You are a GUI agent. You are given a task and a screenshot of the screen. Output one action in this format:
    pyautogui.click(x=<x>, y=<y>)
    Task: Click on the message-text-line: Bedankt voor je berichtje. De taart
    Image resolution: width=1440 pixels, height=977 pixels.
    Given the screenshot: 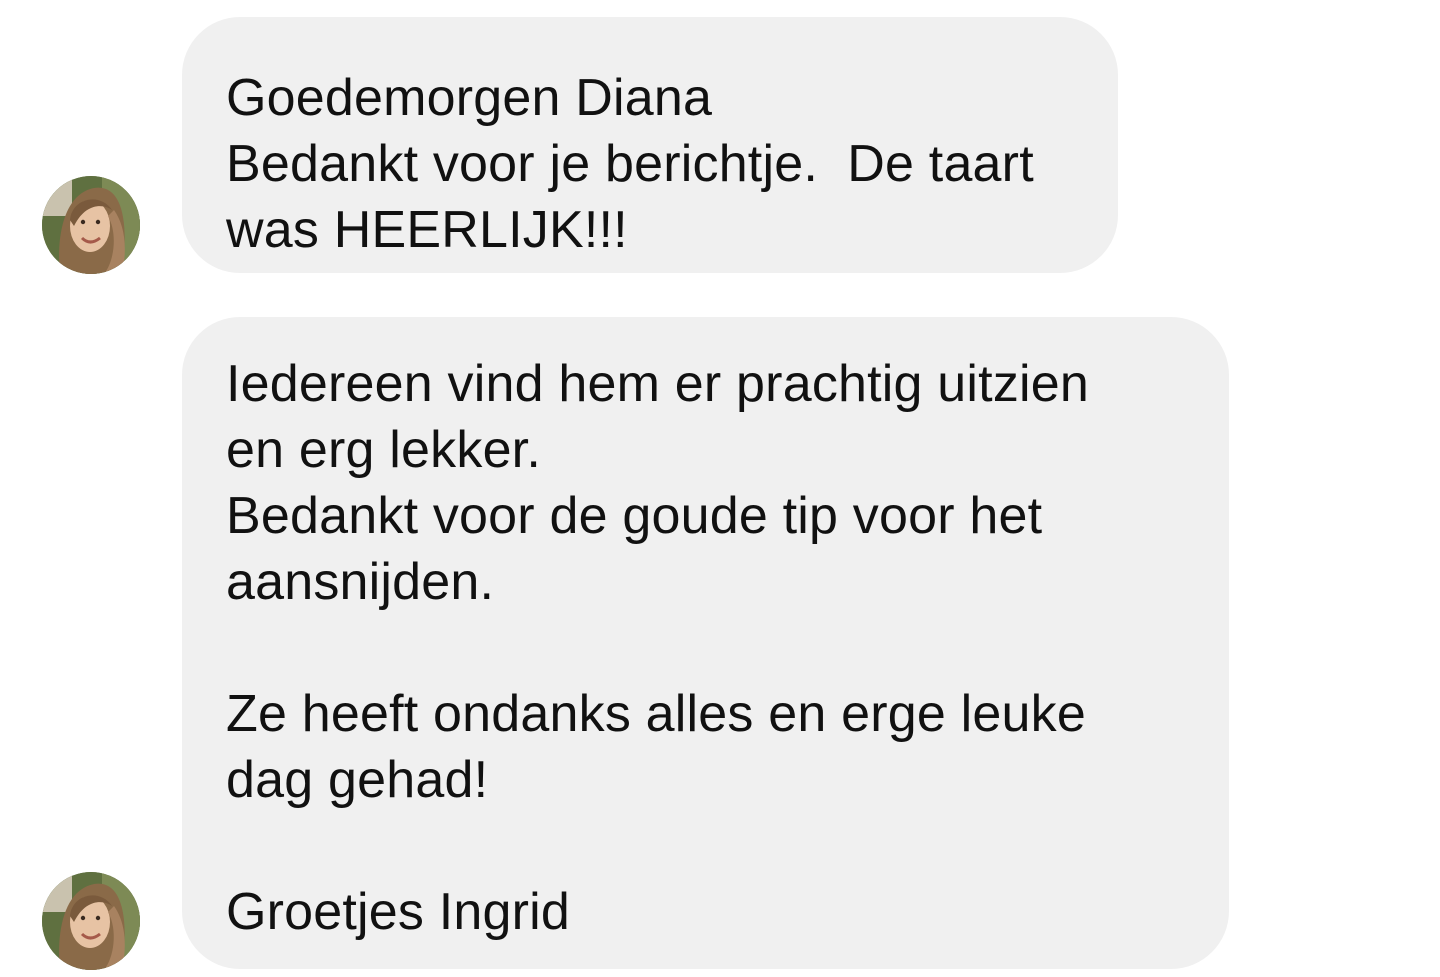 What is the action you would take?
    pyautogui.click(x=630, y=164)
    